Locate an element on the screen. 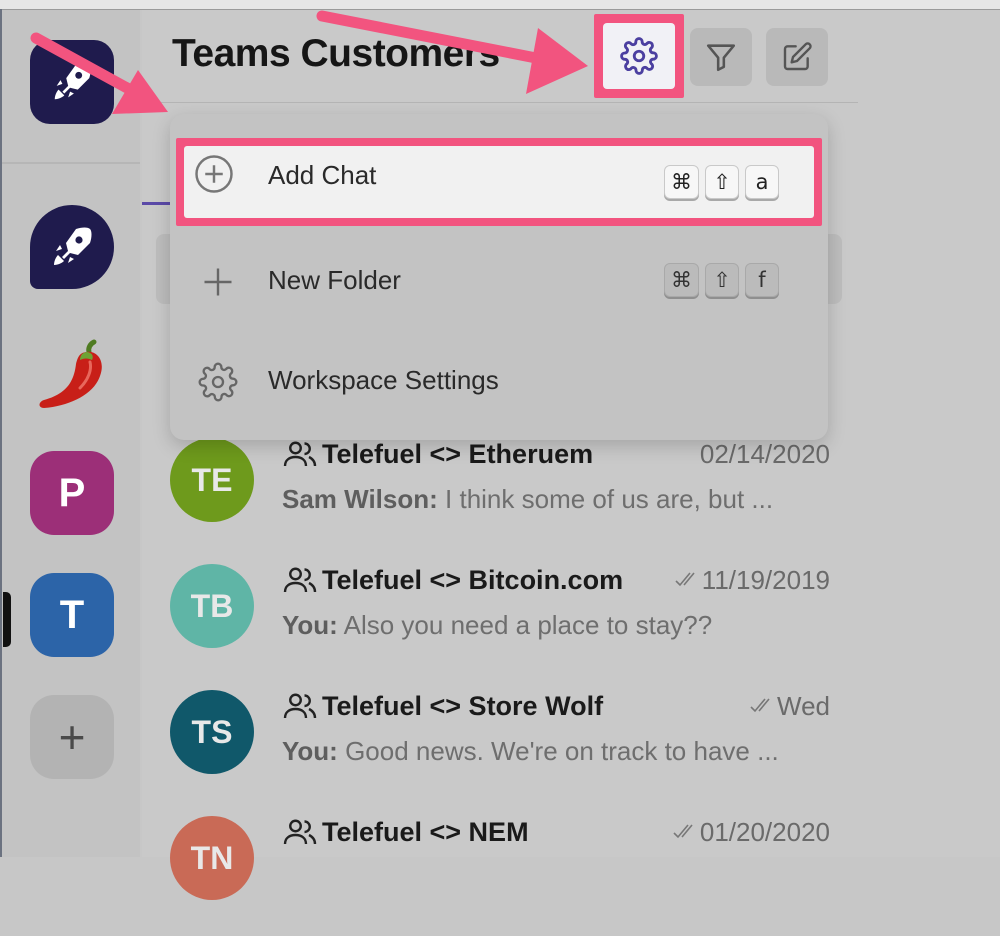  rail-divider is located at coordinates (71, 163).